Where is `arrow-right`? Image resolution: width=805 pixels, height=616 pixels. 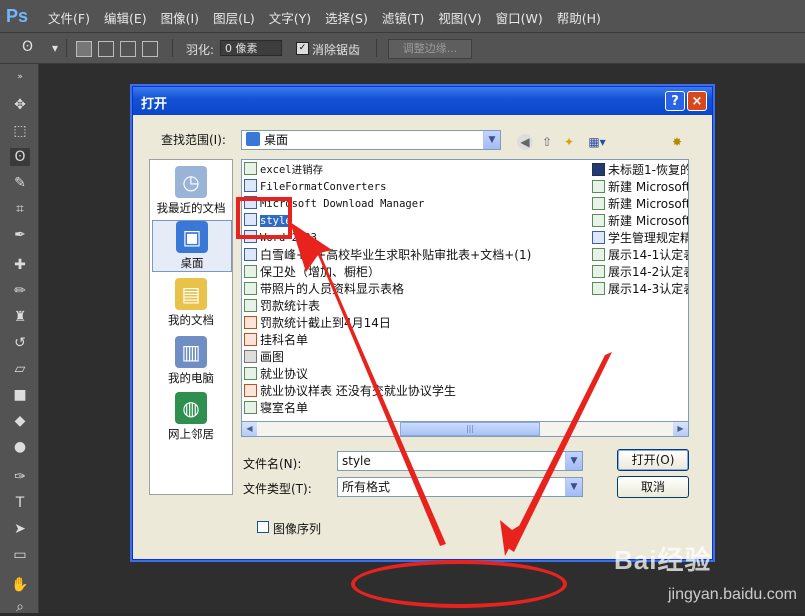 arrow-right is located at coordinates (560, 452).